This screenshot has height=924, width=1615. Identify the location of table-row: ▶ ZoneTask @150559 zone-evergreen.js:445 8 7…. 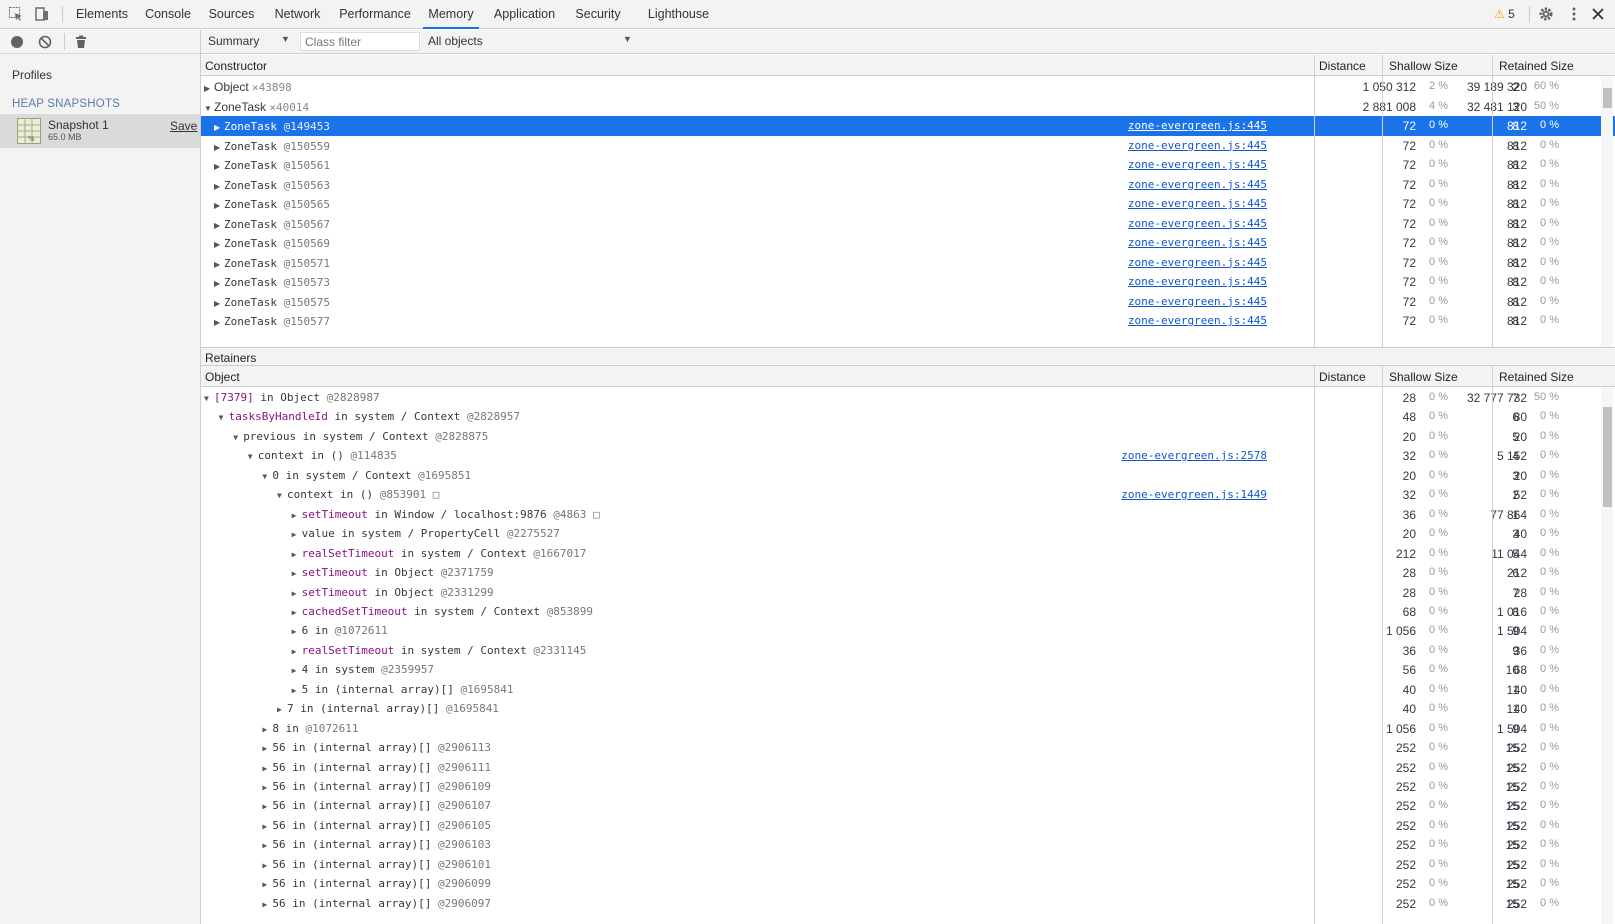
(908, 146).